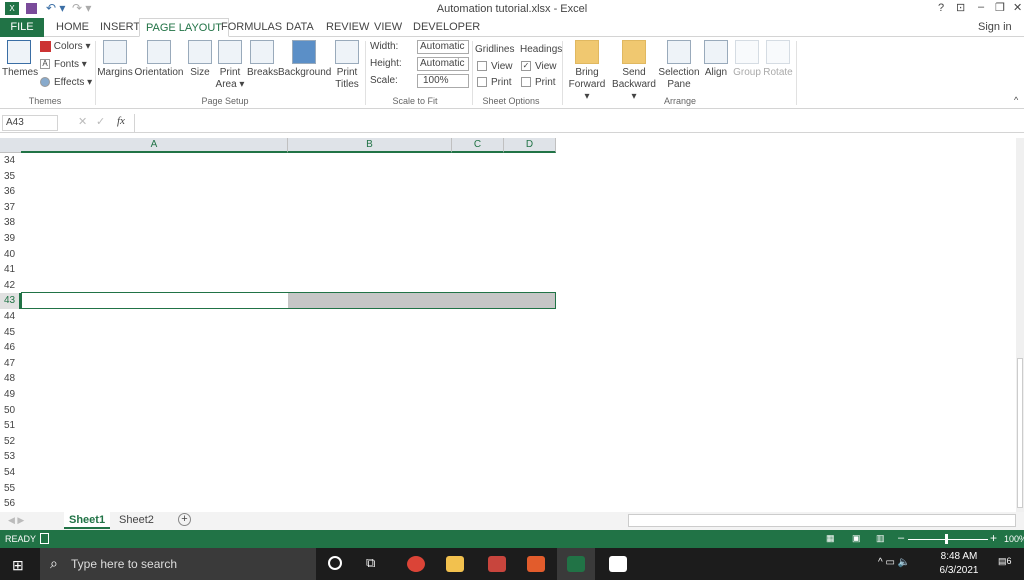 This screenshot has width=1024, height=580. Describe the element at coordinates (10, 177) in the screenshot. I see `row-header-35: 35` at that location.